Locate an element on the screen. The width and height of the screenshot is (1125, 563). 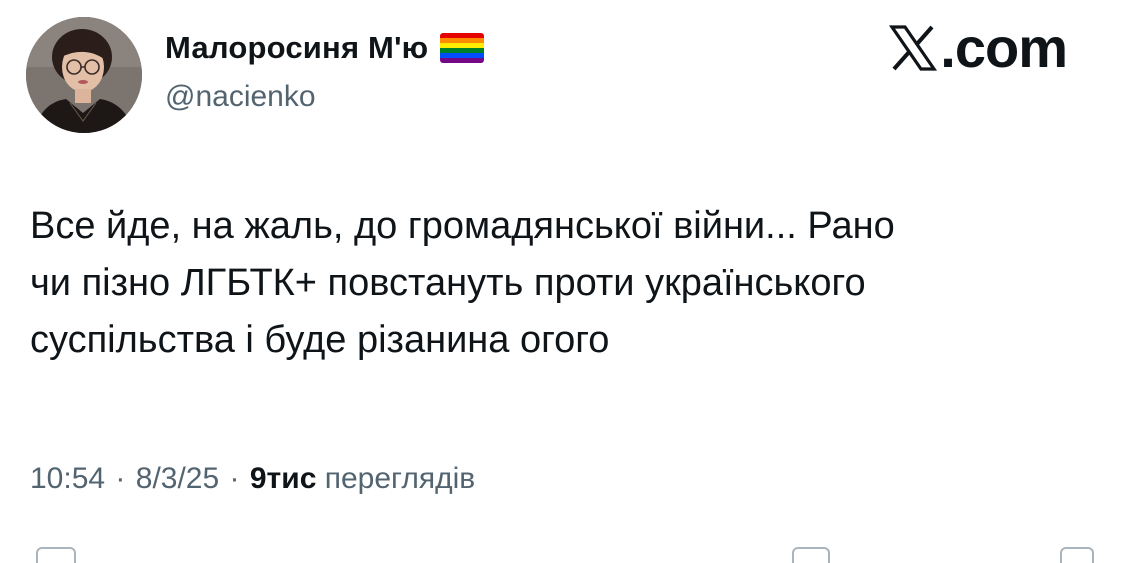
tweet-time: 10:54 is located at coordinates (67, 478).